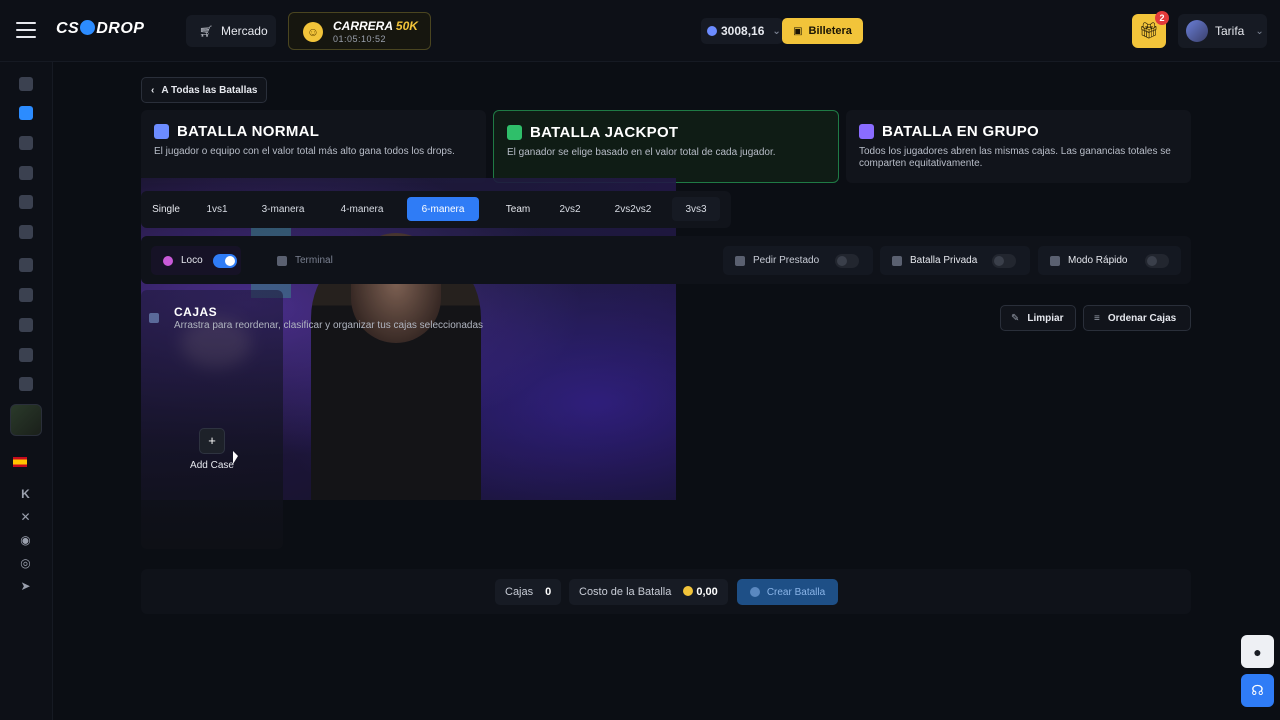  Describe the element at coordinates (604, 132) in the screenshot. I see `mode-title: BATALLA JACKPOT` at that location.